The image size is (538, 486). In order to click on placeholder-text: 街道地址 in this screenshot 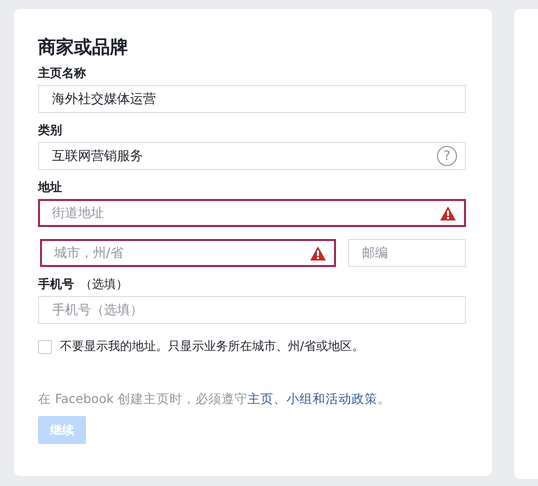, I will do `click(78, 213)`.